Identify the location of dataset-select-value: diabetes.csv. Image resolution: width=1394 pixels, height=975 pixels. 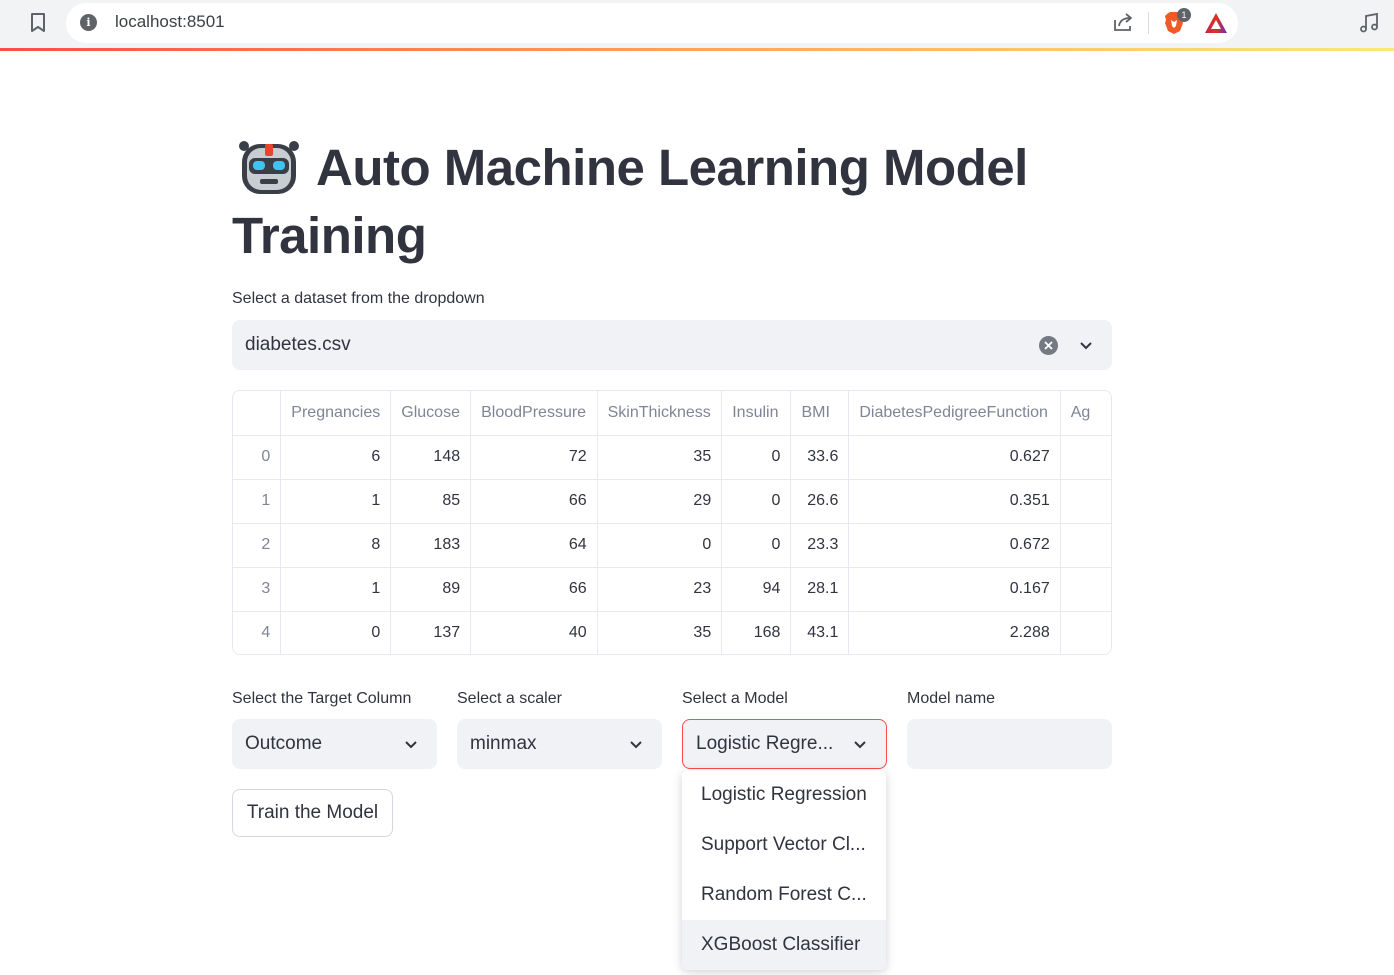
(298, 344).